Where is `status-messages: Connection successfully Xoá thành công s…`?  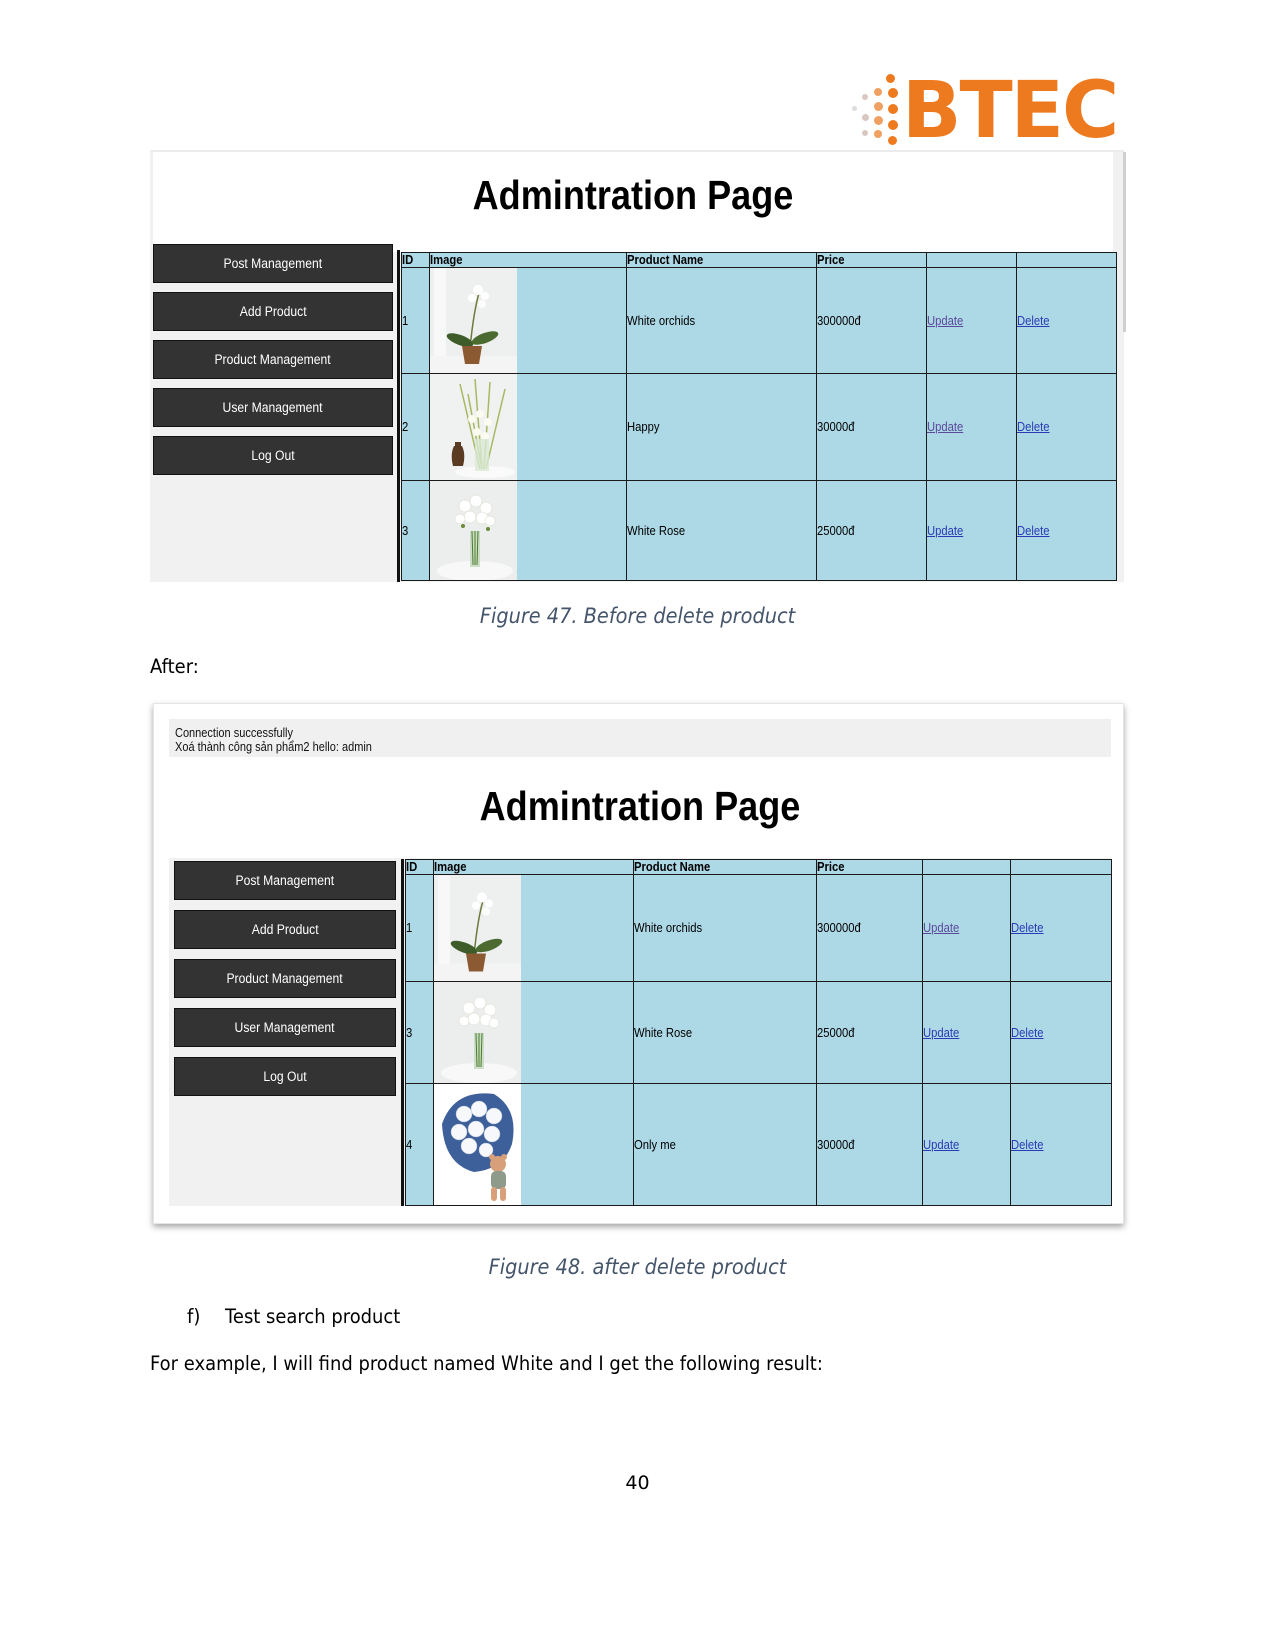 status-messages: Connection successfully Xoá thành công s… is located at coordinates (640, 738).